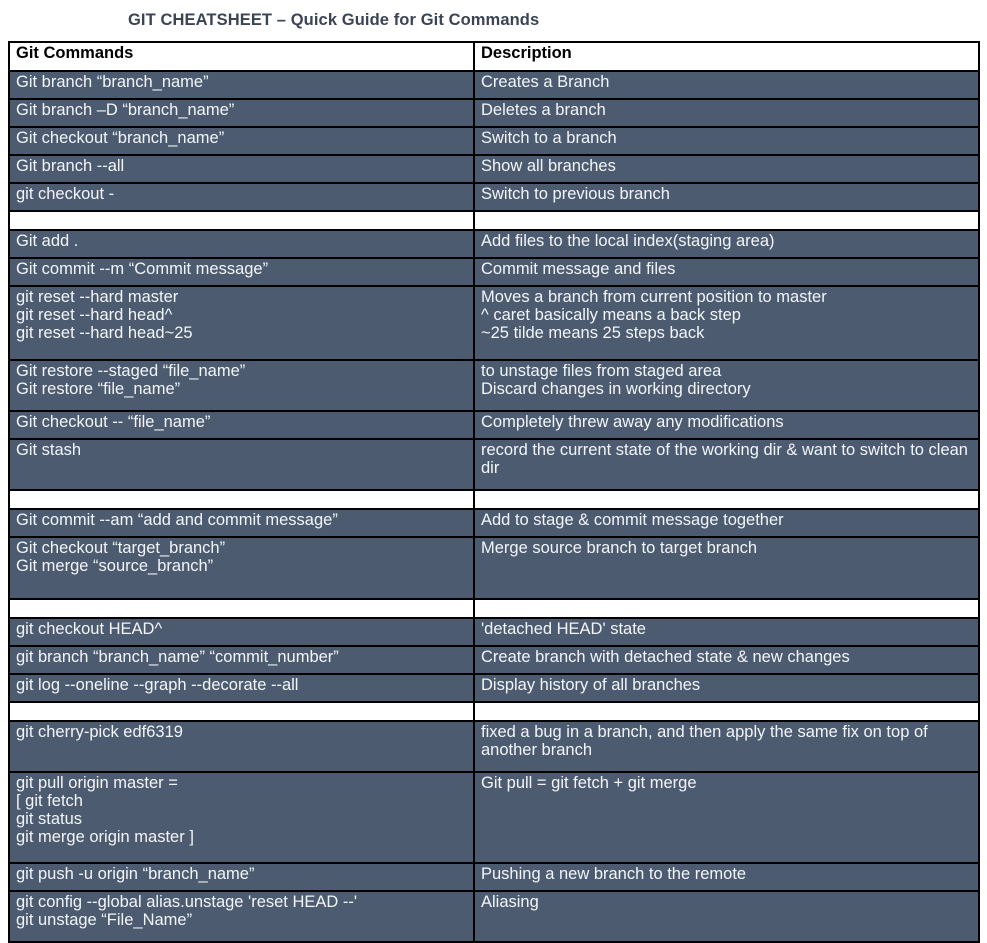 This screenshot has height=943, width=987. What do you see at coordinates (726, 817) in the screenshot?
I see `cell-description: Git pull = git fetch + git merge` at bounding box center [726, 817].